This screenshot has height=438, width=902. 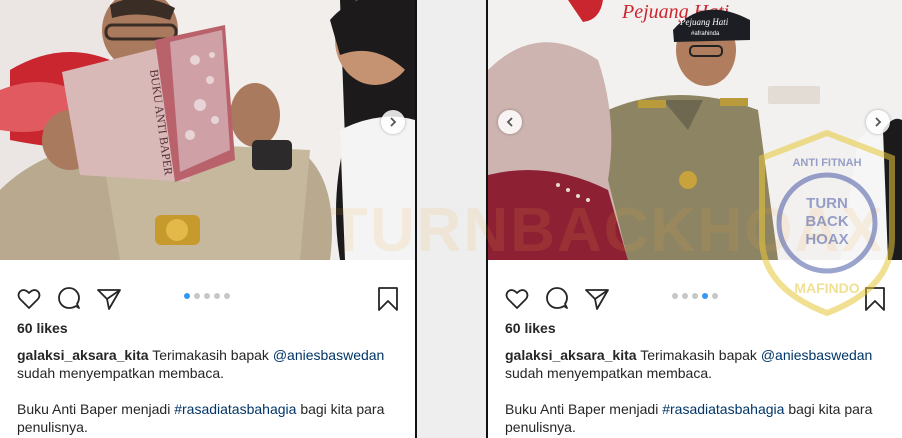 I want to click on chevron-left-icon, so click(x=509, y=122).